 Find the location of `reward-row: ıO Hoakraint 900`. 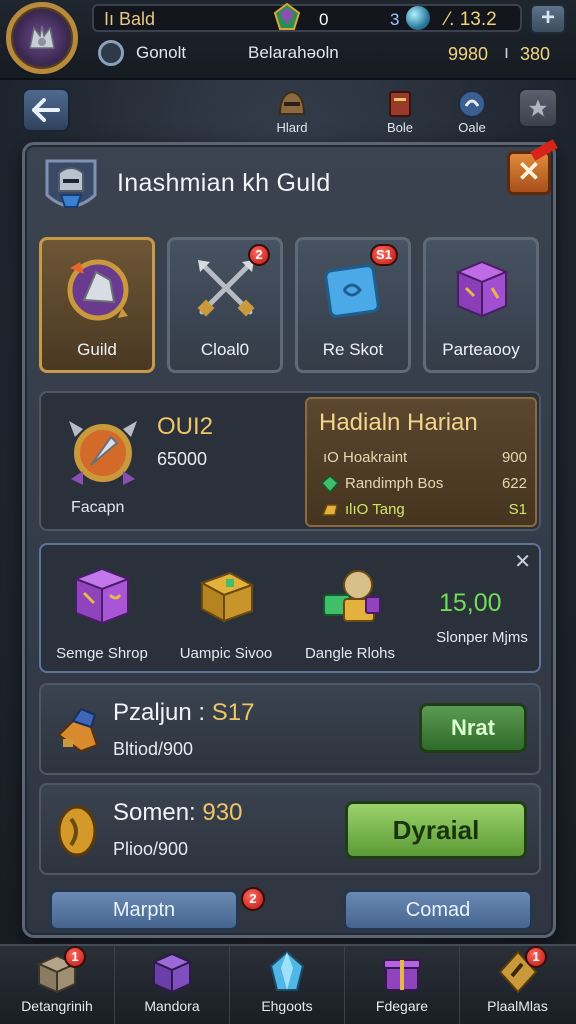

reward-row: ıO Hoakraint 900 is located at coordinates (425, 459).